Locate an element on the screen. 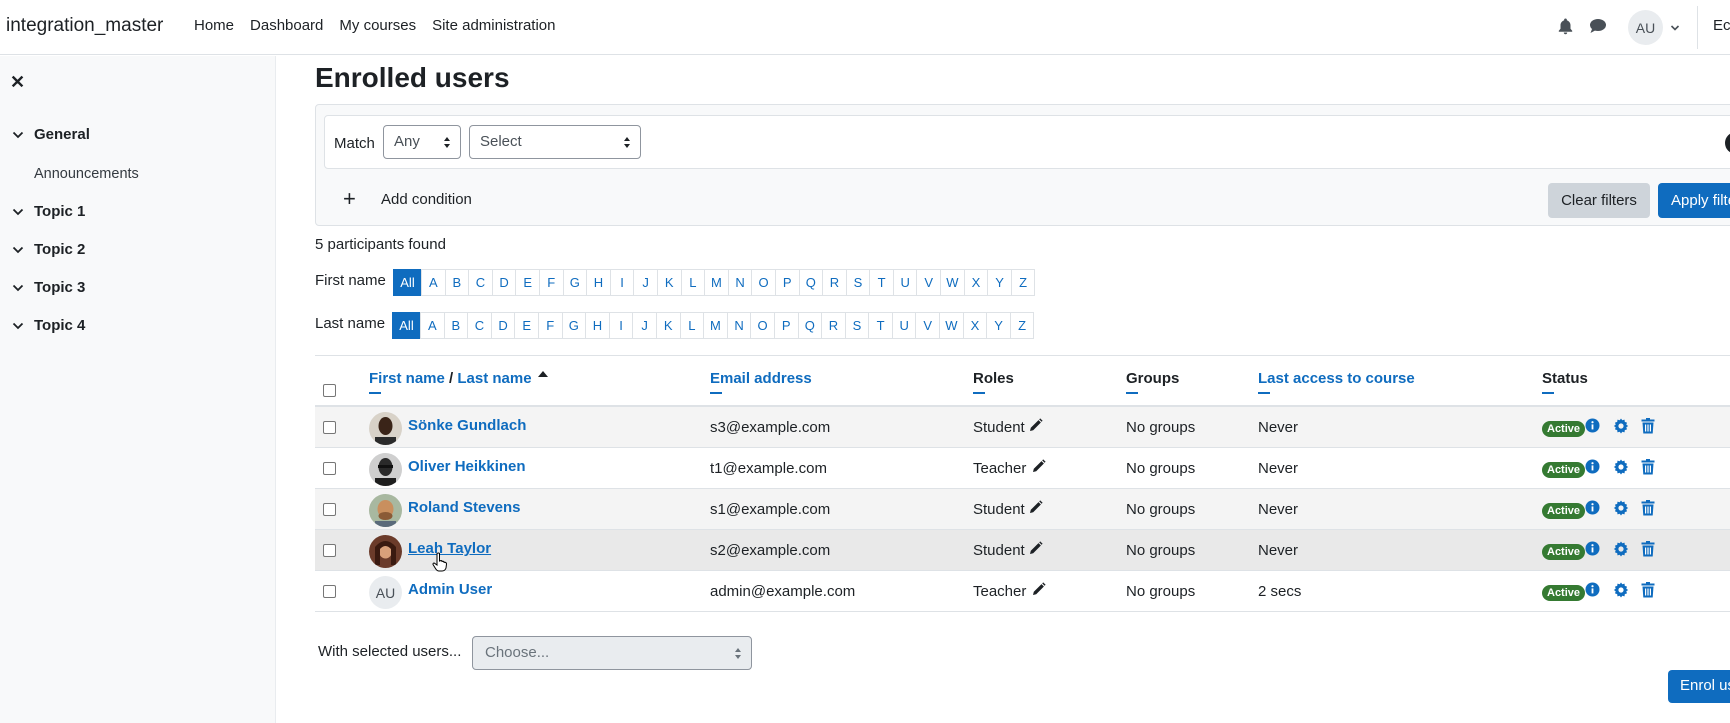  first-name-initial-e: E is located at coordinates (527, 282).